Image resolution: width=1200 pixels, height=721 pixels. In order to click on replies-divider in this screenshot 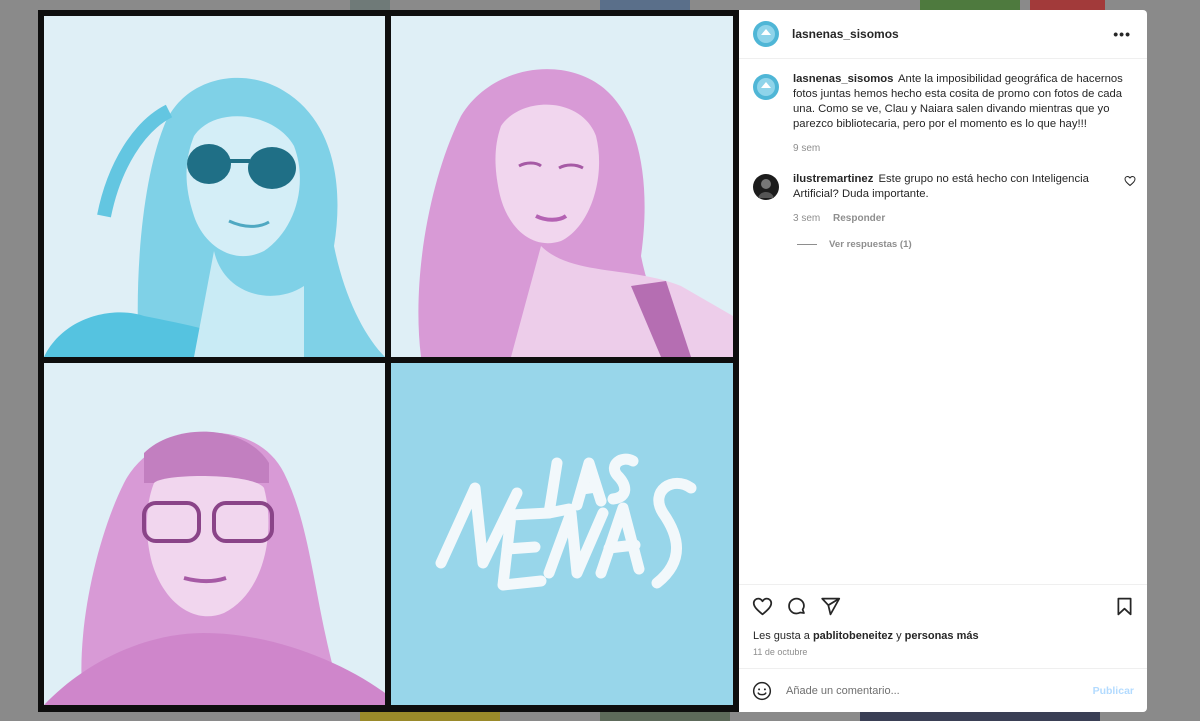, I will do `click(807, 244)`.